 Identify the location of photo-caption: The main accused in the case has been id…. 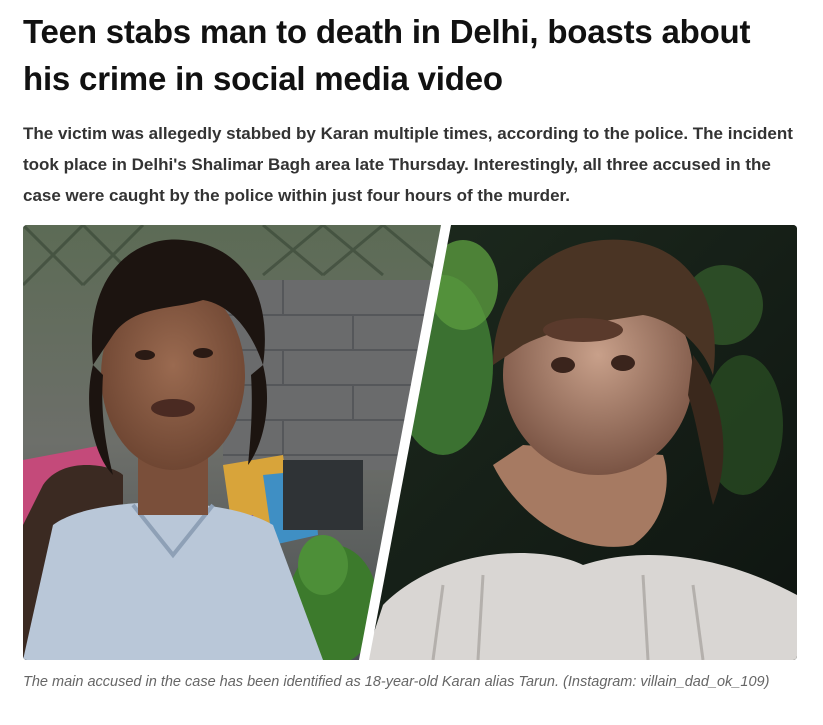
(396, 682).